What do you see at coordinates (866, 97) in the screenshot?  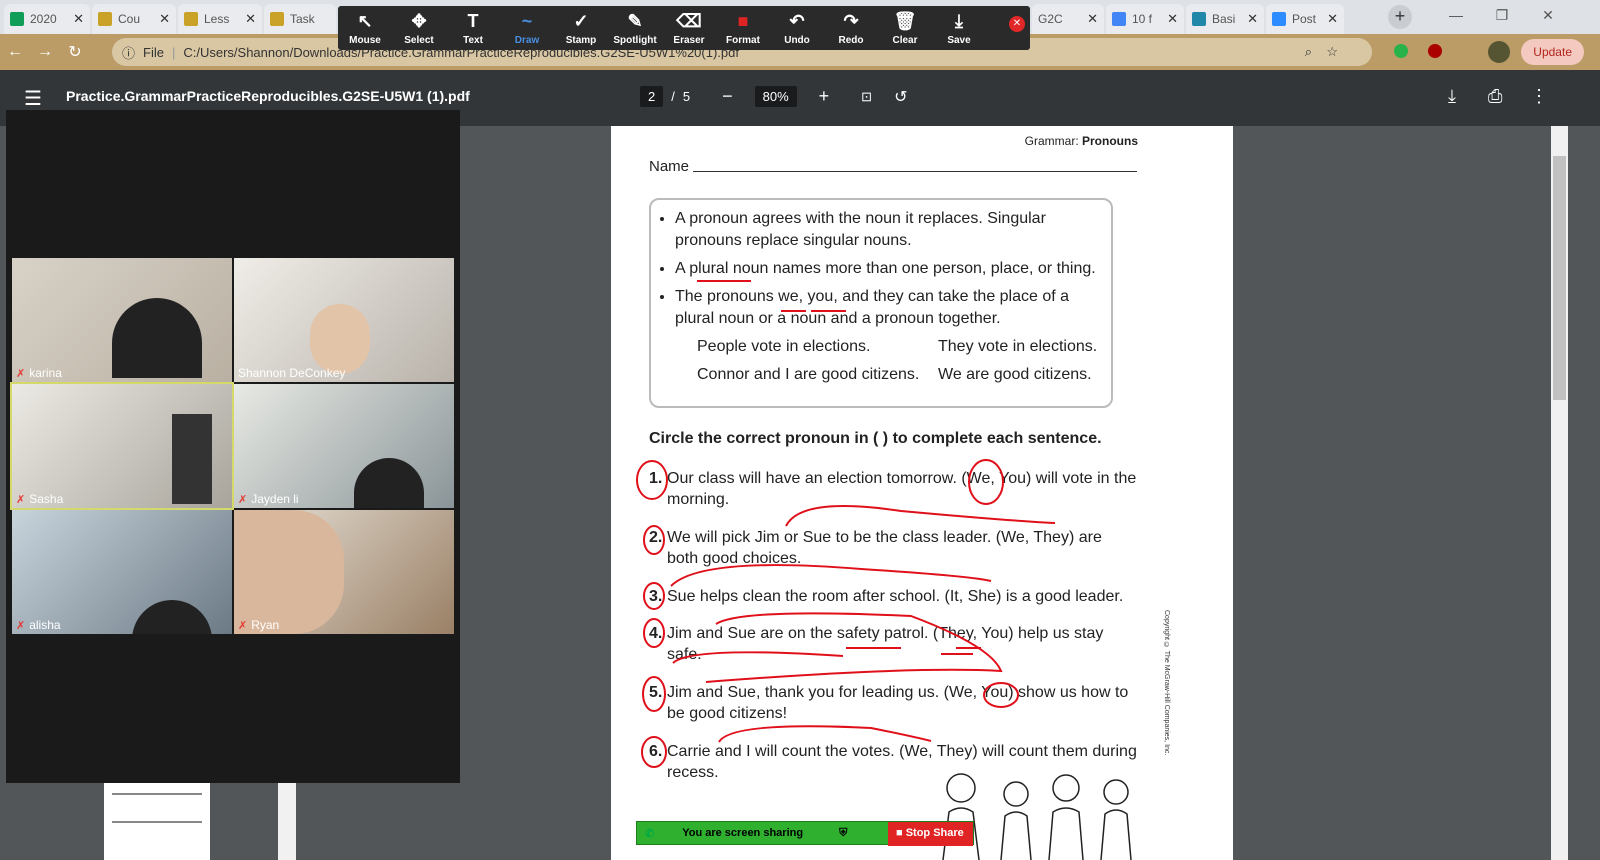 I see `fit-page-icon: ⊡` at bounding box center [866, 97].